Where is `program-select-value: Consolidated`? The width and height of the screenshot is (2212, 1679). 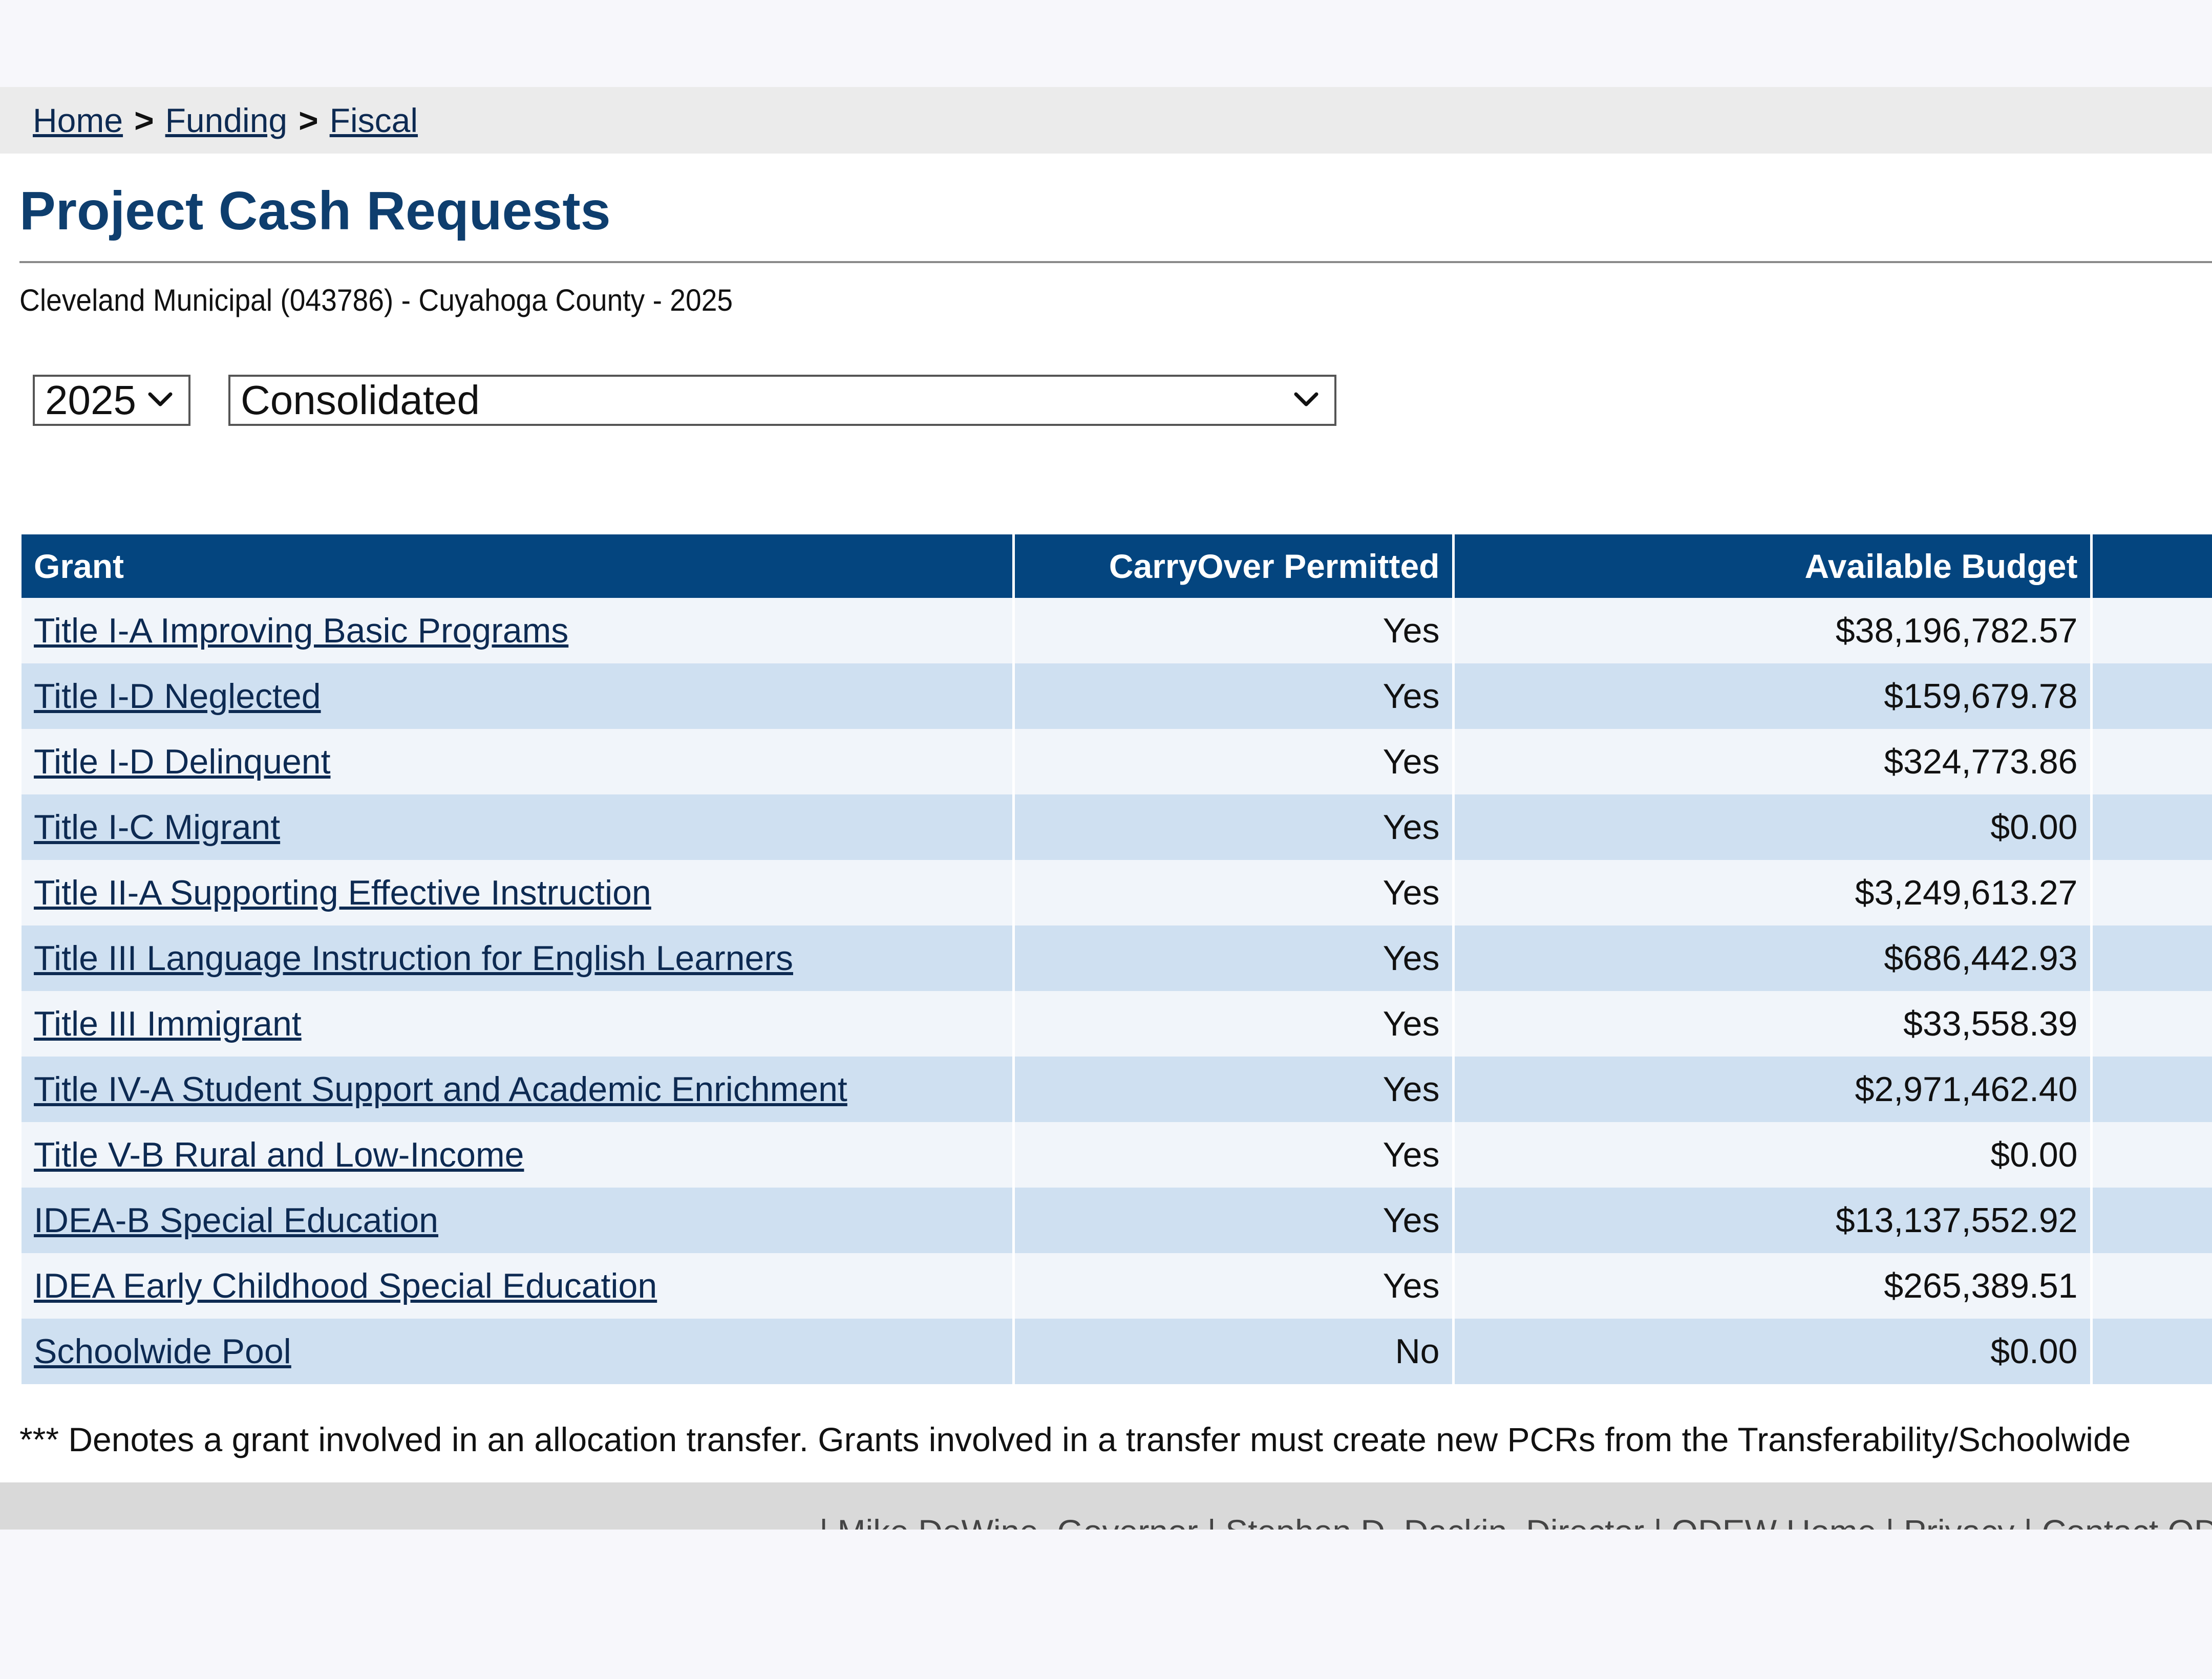
program-select-value: Consolidated is located at coordinates (361, 400).